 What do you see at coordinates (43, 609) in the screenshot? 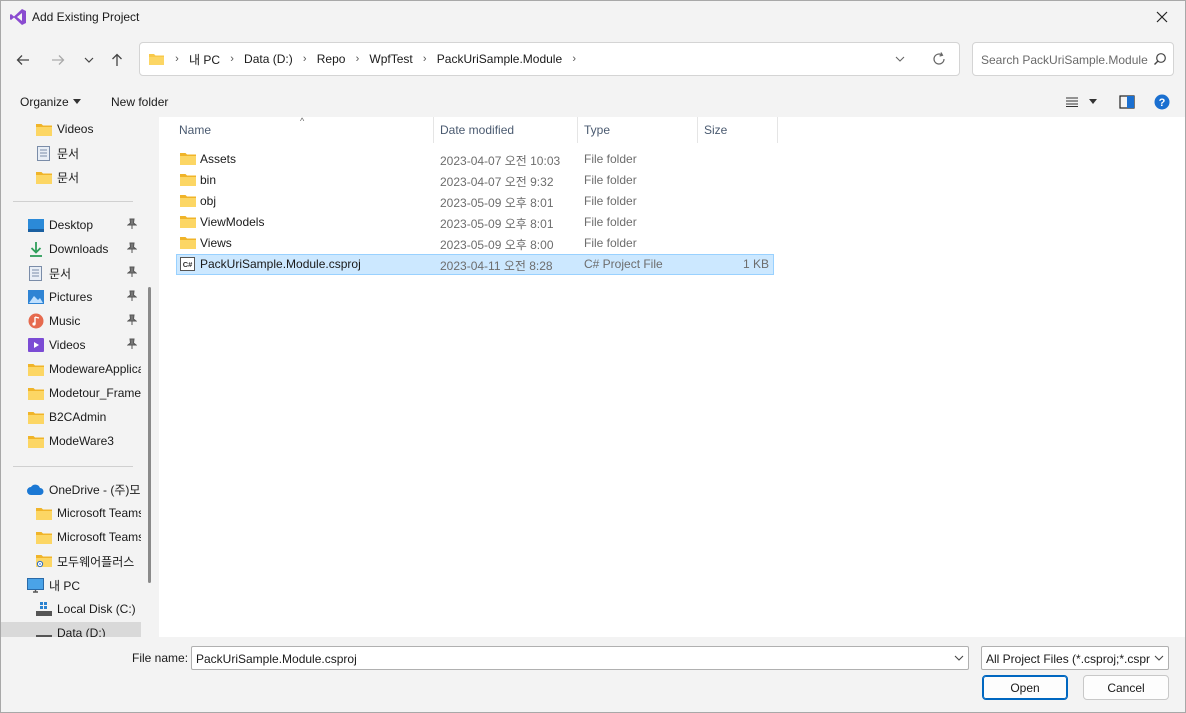
I see `drive-icon` at bounding box center [43, 609].